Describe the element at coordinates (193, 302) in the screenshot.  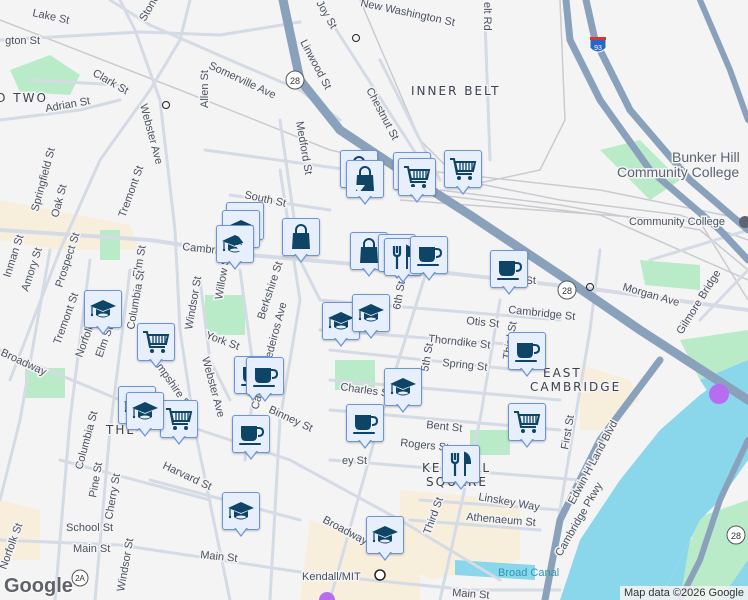
I see `svg-text: Windsor St` at that location.